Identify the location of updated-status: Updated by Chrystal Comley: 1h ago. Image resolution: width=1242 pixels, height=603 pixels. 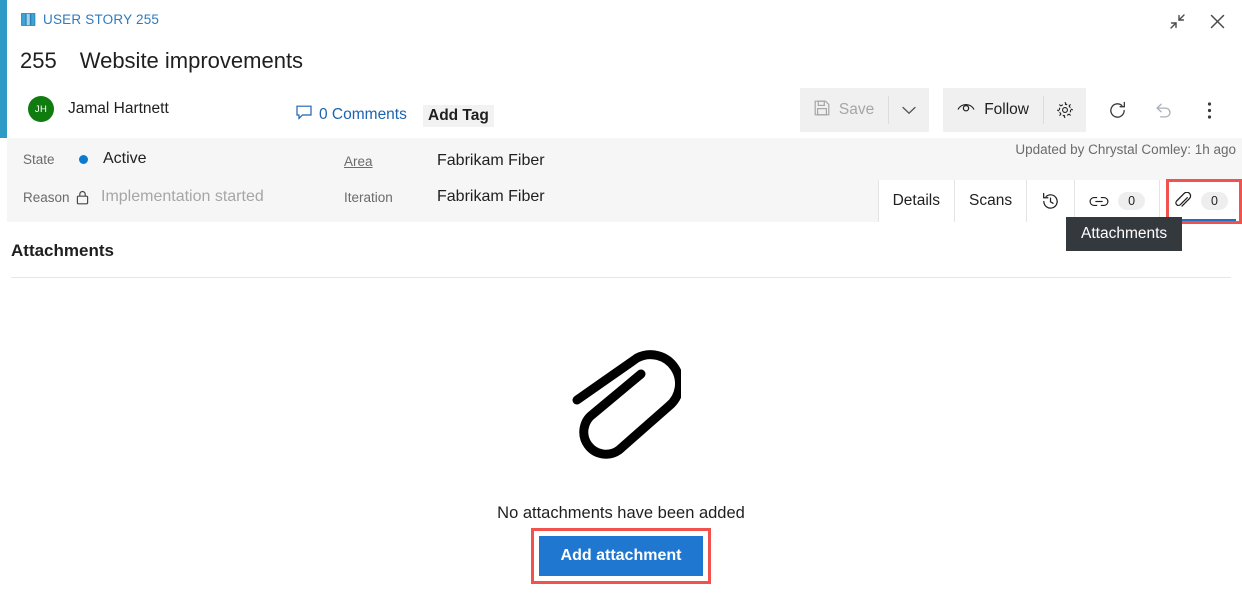
(1125, 149).